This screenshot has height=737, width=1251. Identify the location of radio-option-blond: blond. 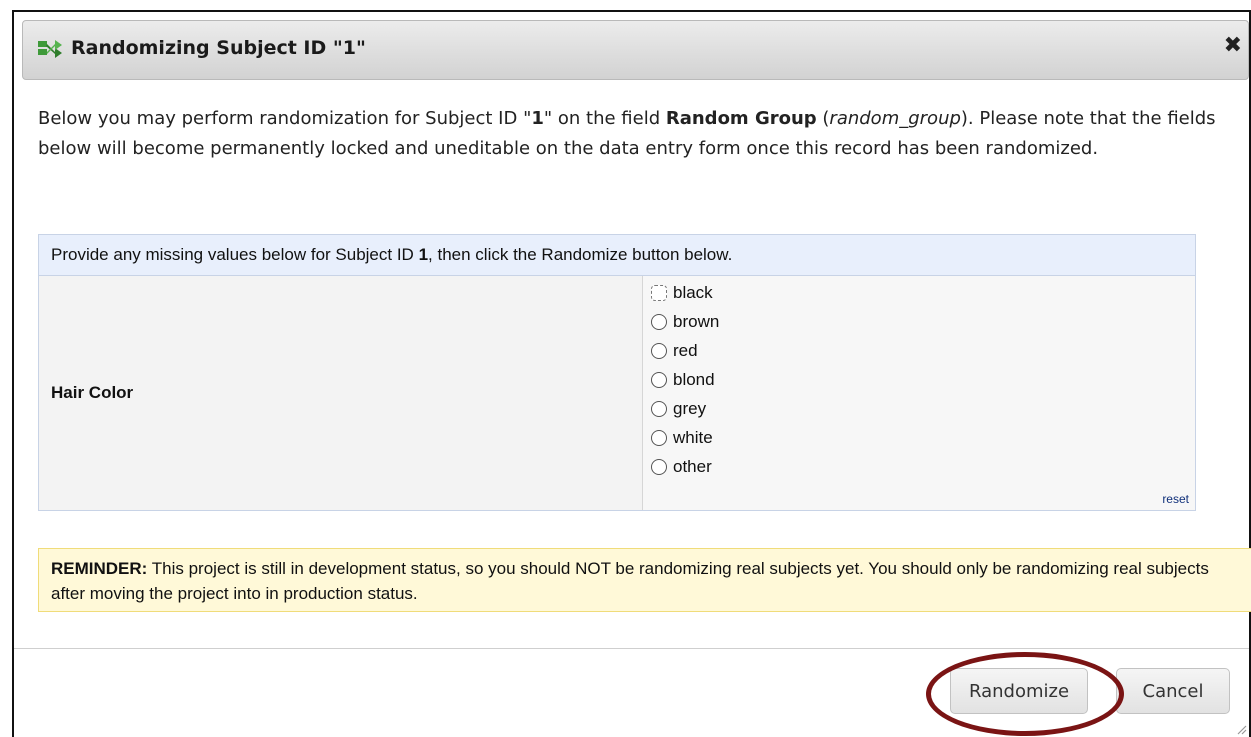
(683, 379).